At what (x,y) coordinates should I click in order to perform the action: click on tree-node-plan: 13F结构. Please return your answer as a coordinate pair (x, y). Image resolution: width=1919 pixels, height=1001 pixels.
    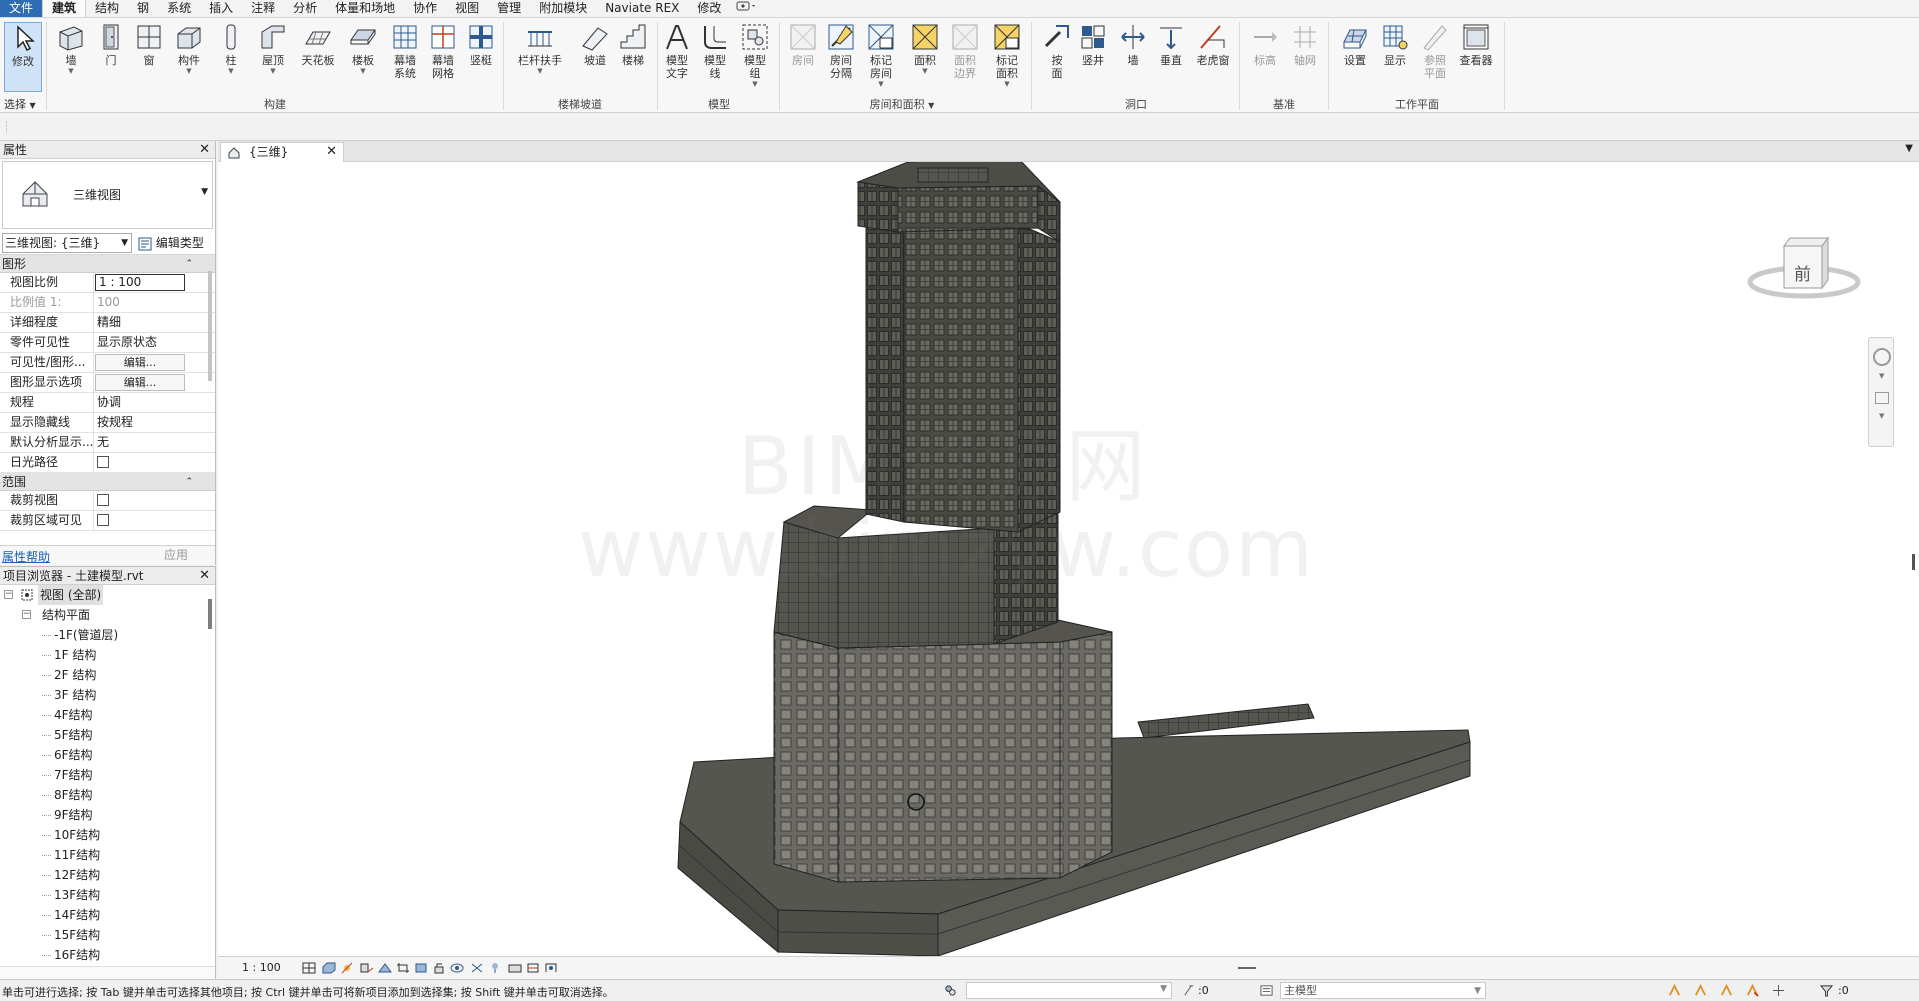
    Looking at the image, I should click on (107, 895).